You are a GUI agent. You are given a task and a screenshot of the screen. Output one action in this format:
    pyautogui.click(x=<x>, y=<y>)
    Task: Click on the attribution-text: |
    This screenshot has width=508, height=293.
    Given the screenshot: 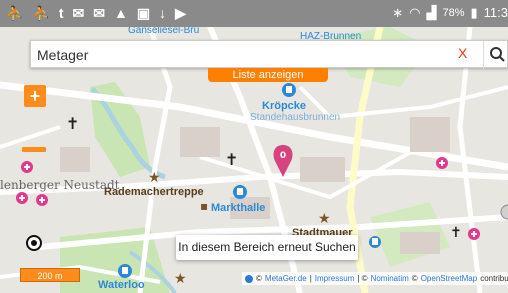 What is the action you would take?
    pyautogui.click(x=310, y=278)
    